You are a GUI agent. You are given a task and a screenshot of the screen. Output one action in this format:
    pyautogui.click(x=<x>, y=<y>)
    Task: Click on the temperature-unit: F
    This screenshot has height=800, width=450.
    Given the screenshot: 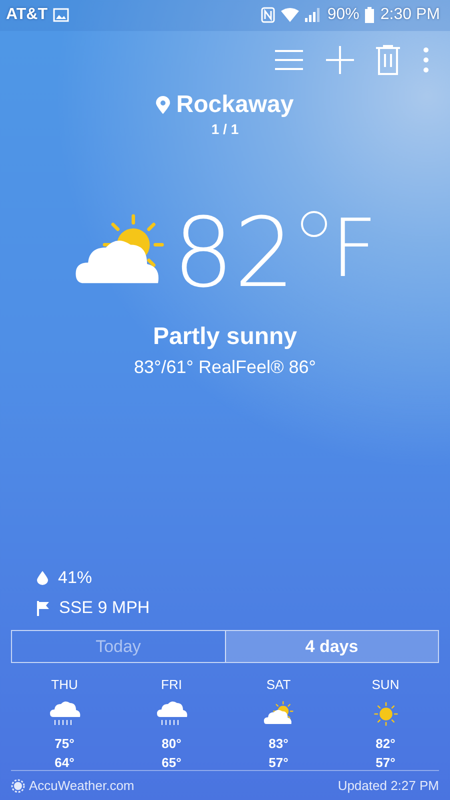 What is the action you would take?
    pyautogui.click(x=354, y=249)
    